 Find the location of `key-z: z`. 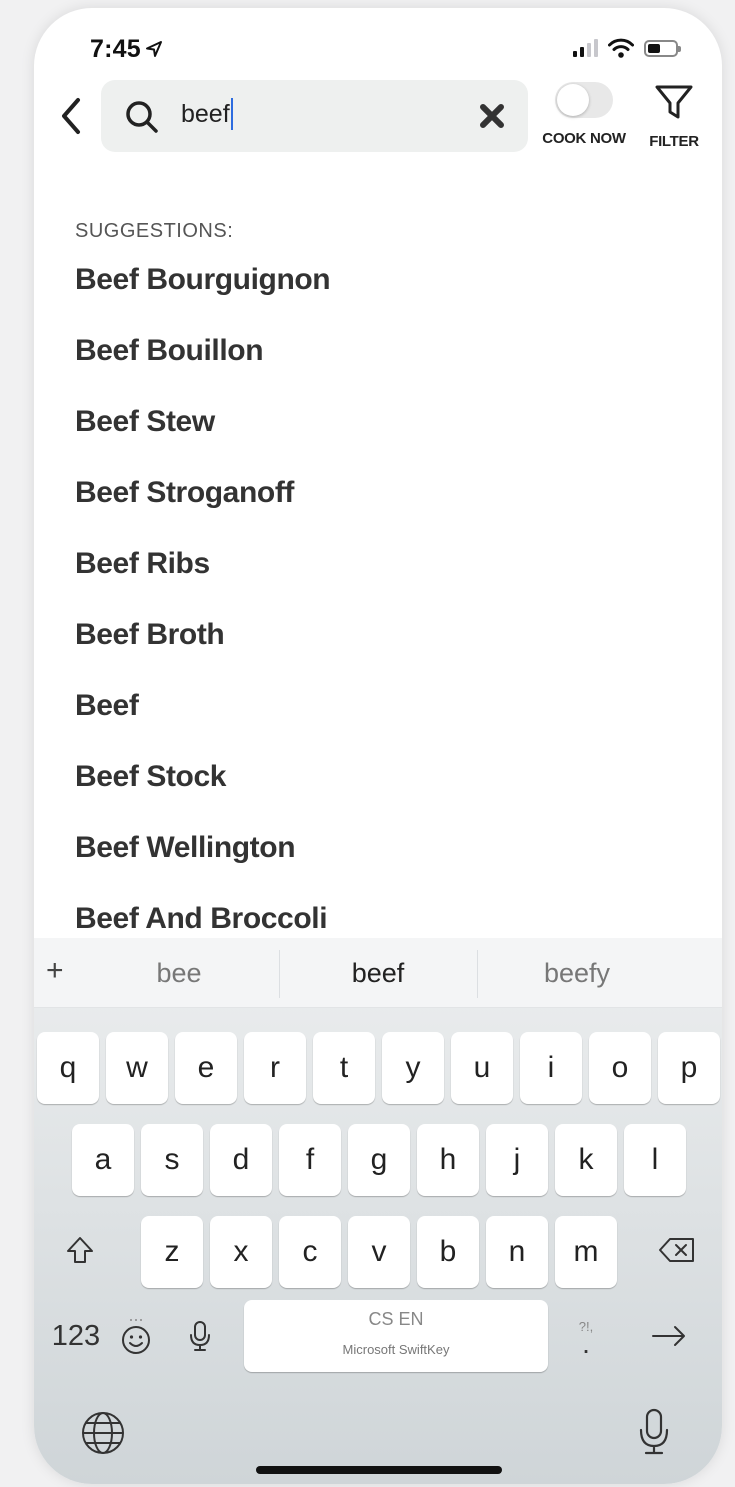

key-z: z is located at coordinates (172, 1252).